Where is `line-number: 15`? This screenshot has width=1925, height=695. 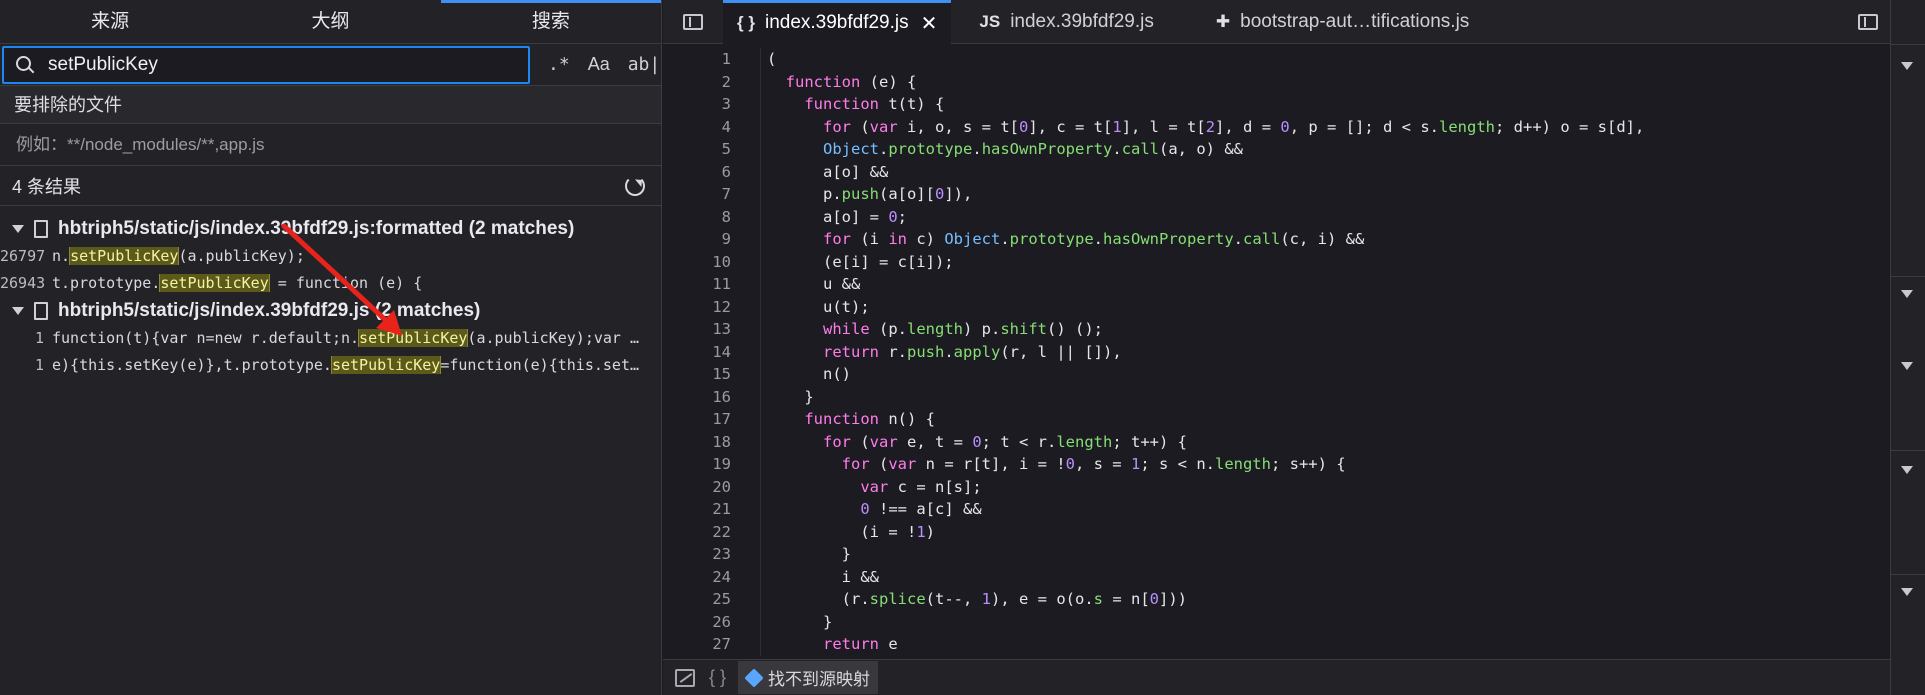 line-number: 15 is located at coordinates (703, 374).